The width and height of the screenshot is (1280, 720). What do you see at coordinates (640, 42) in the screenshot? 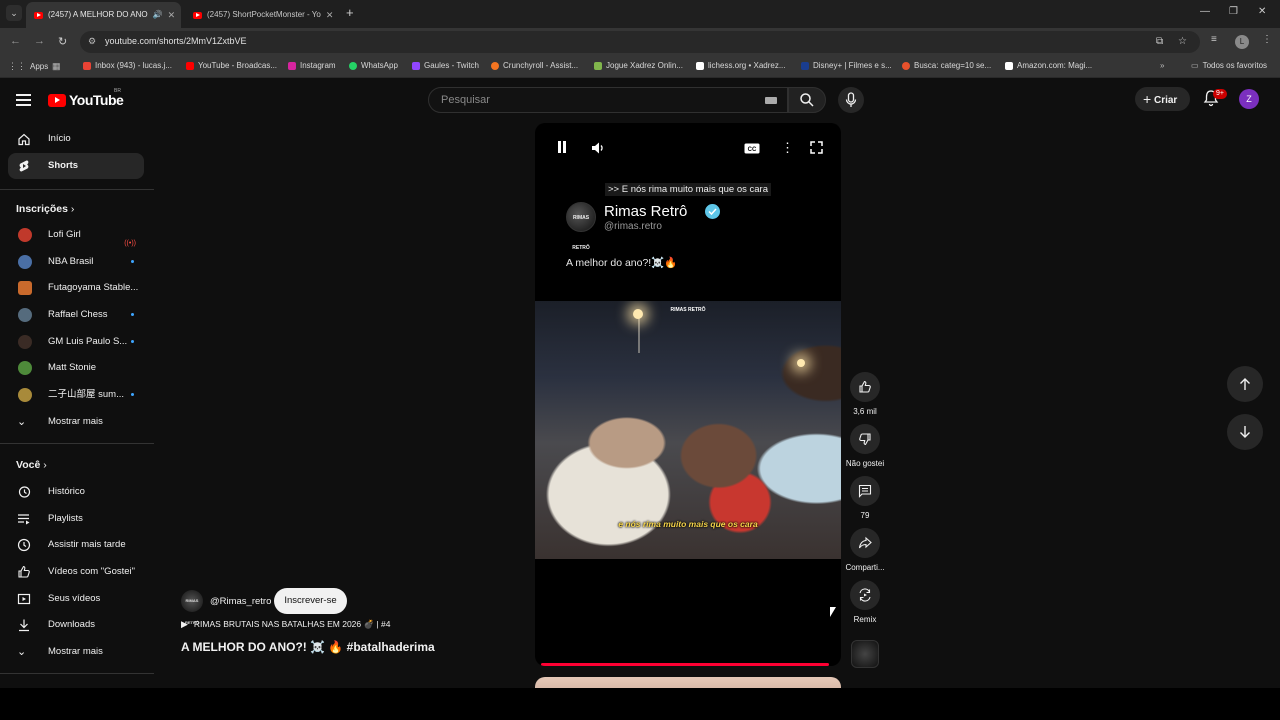
I see `address-bar: ⚙ youtube.com/shorts/2MmV1ZxtbVE ⧉ ☆` at bounding box center [640, 42].